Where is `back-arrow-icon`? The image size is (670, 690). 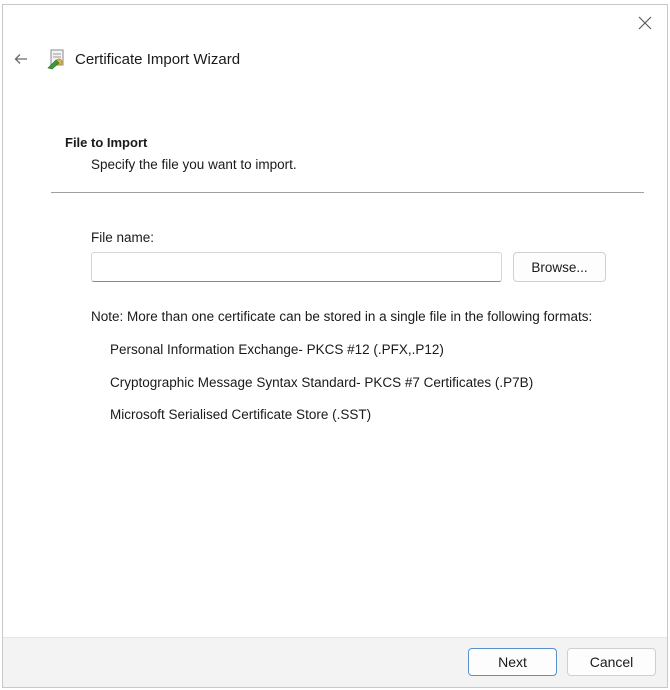 back-arrow-icon is located at coordinates (20, 59).